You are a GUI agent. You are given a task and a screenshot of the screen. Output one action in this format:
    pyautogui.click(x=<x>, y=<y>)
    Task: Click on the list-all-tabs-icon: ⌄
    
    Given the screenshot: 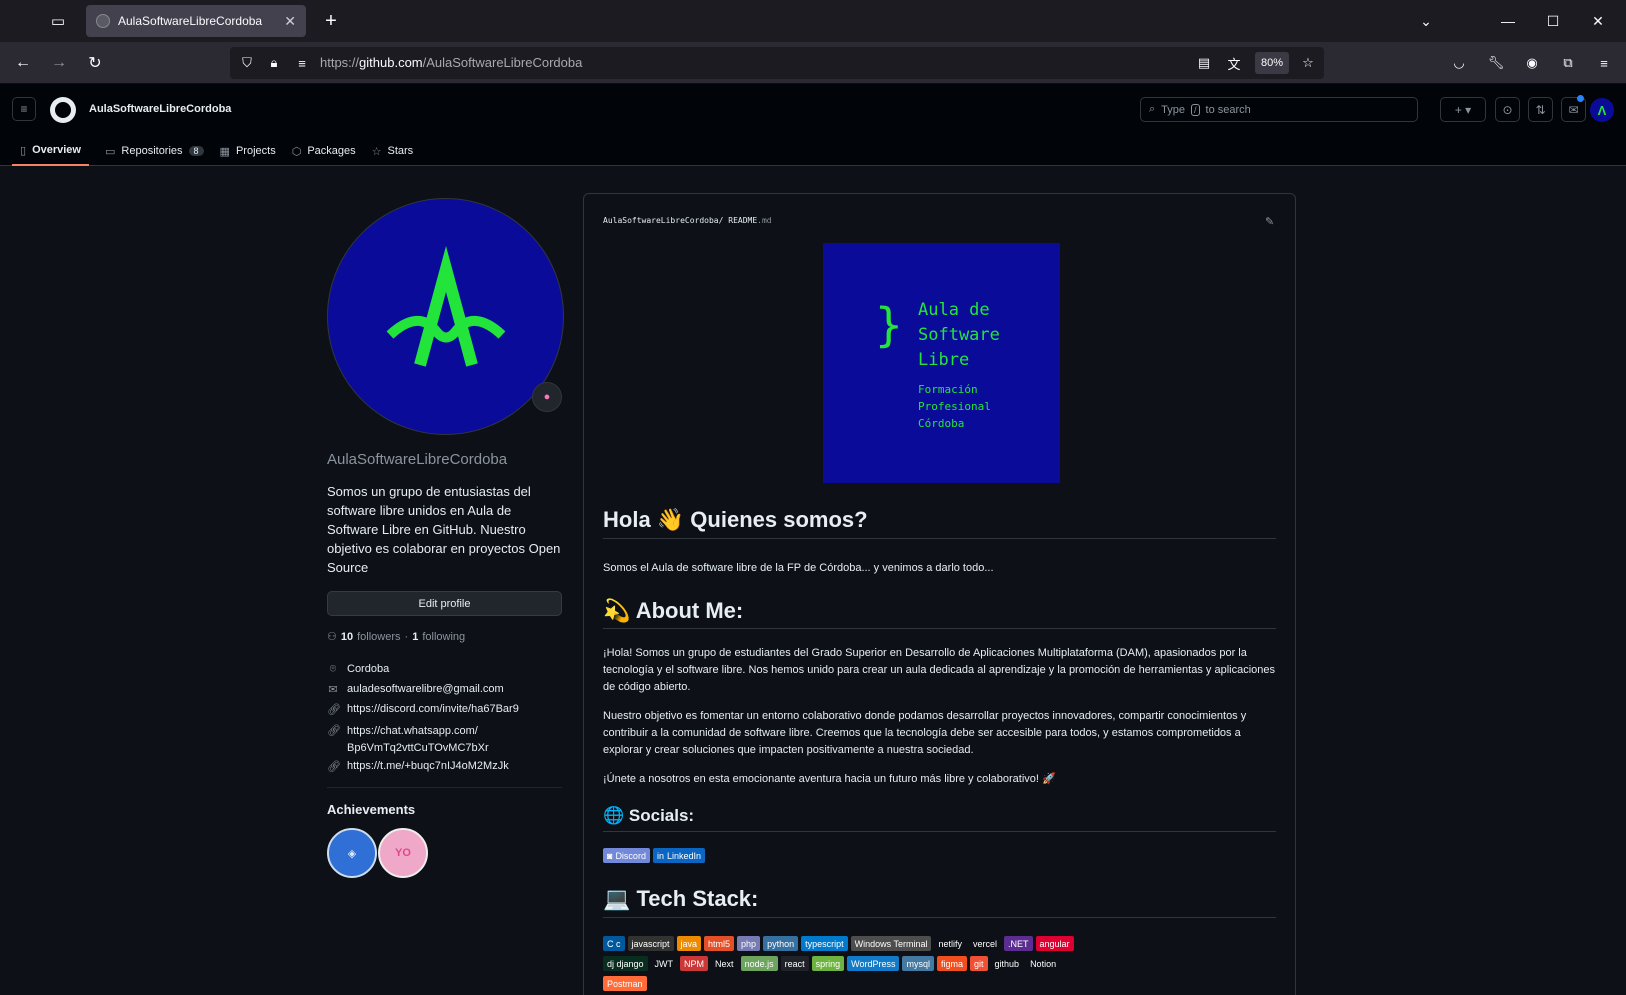 What is the action you would take?
    pyautogui.click(x=1426, y=21)
    